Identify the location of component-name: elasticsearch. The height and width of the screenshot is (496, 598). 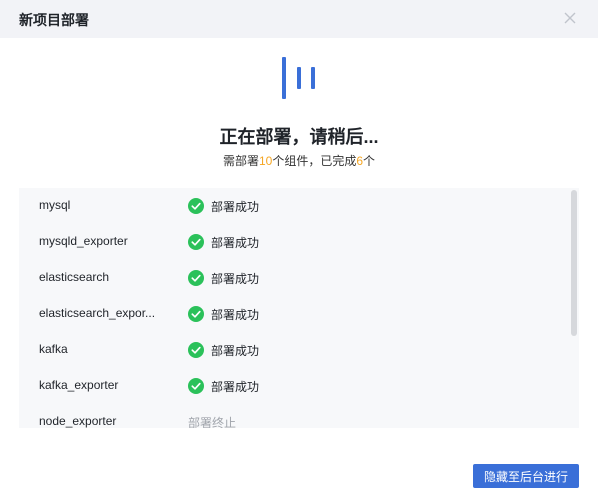
(74, 277).